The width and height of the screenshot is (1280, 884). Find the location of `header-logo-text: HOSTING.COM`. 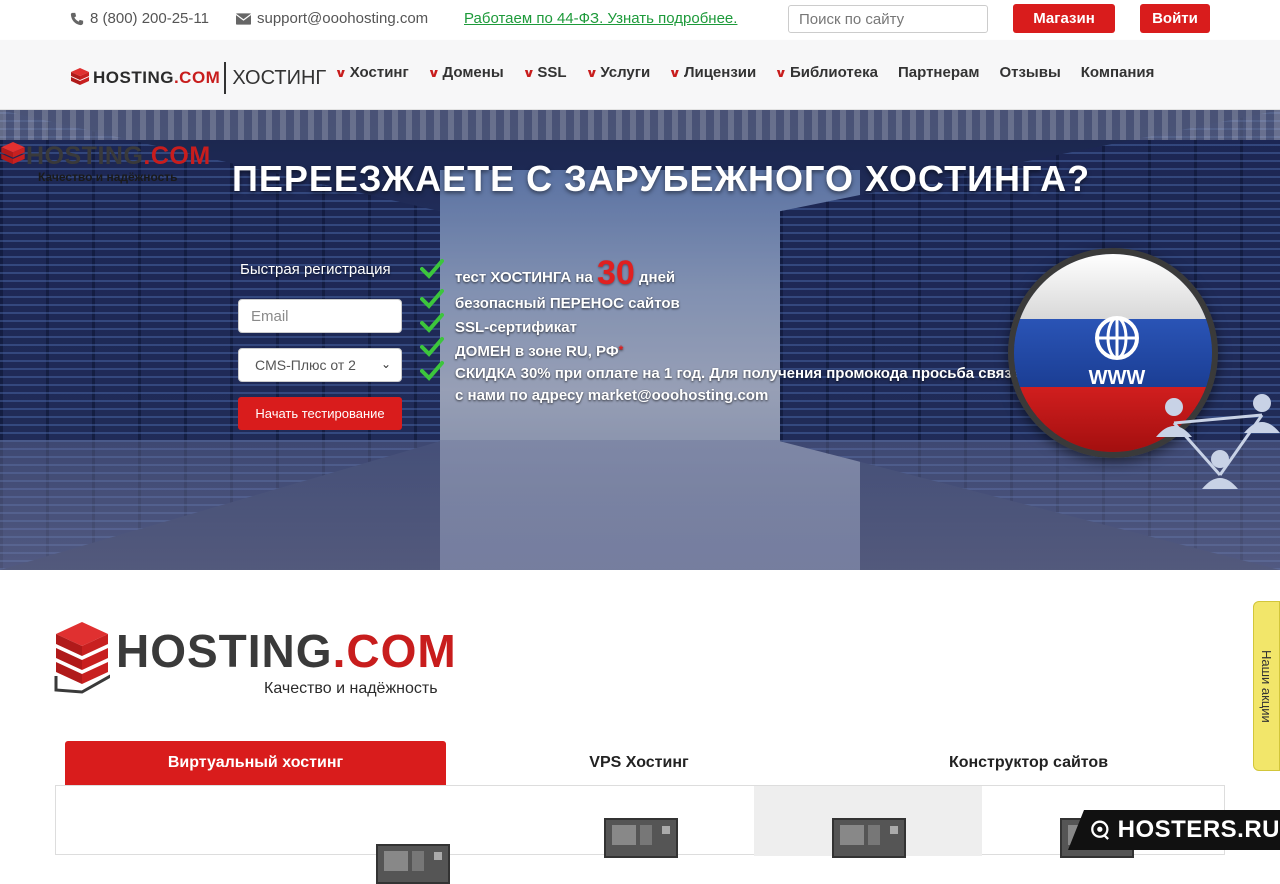

header-logo-text: HOSTING.COM is located at coordinates (157, 77).